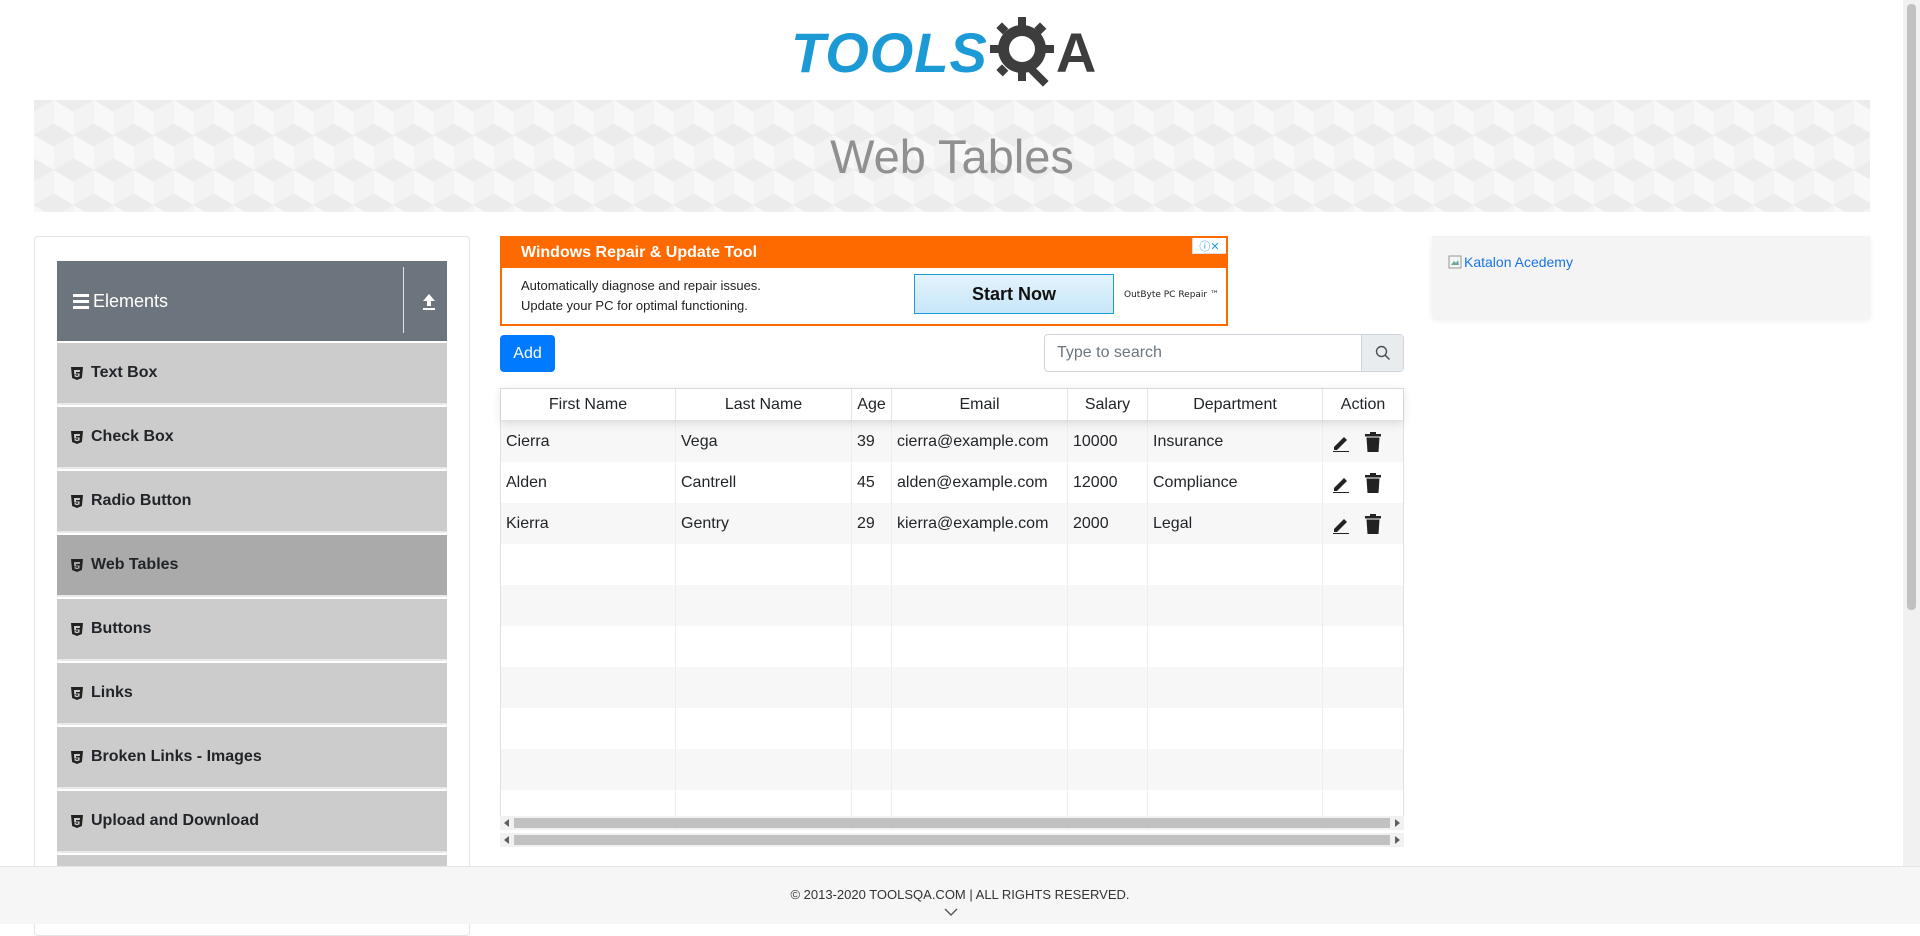  What do you see at coordinates (1203, 353) in the screenshot?
I see `search-input: Type to search` at bounding box center [1203, 353].